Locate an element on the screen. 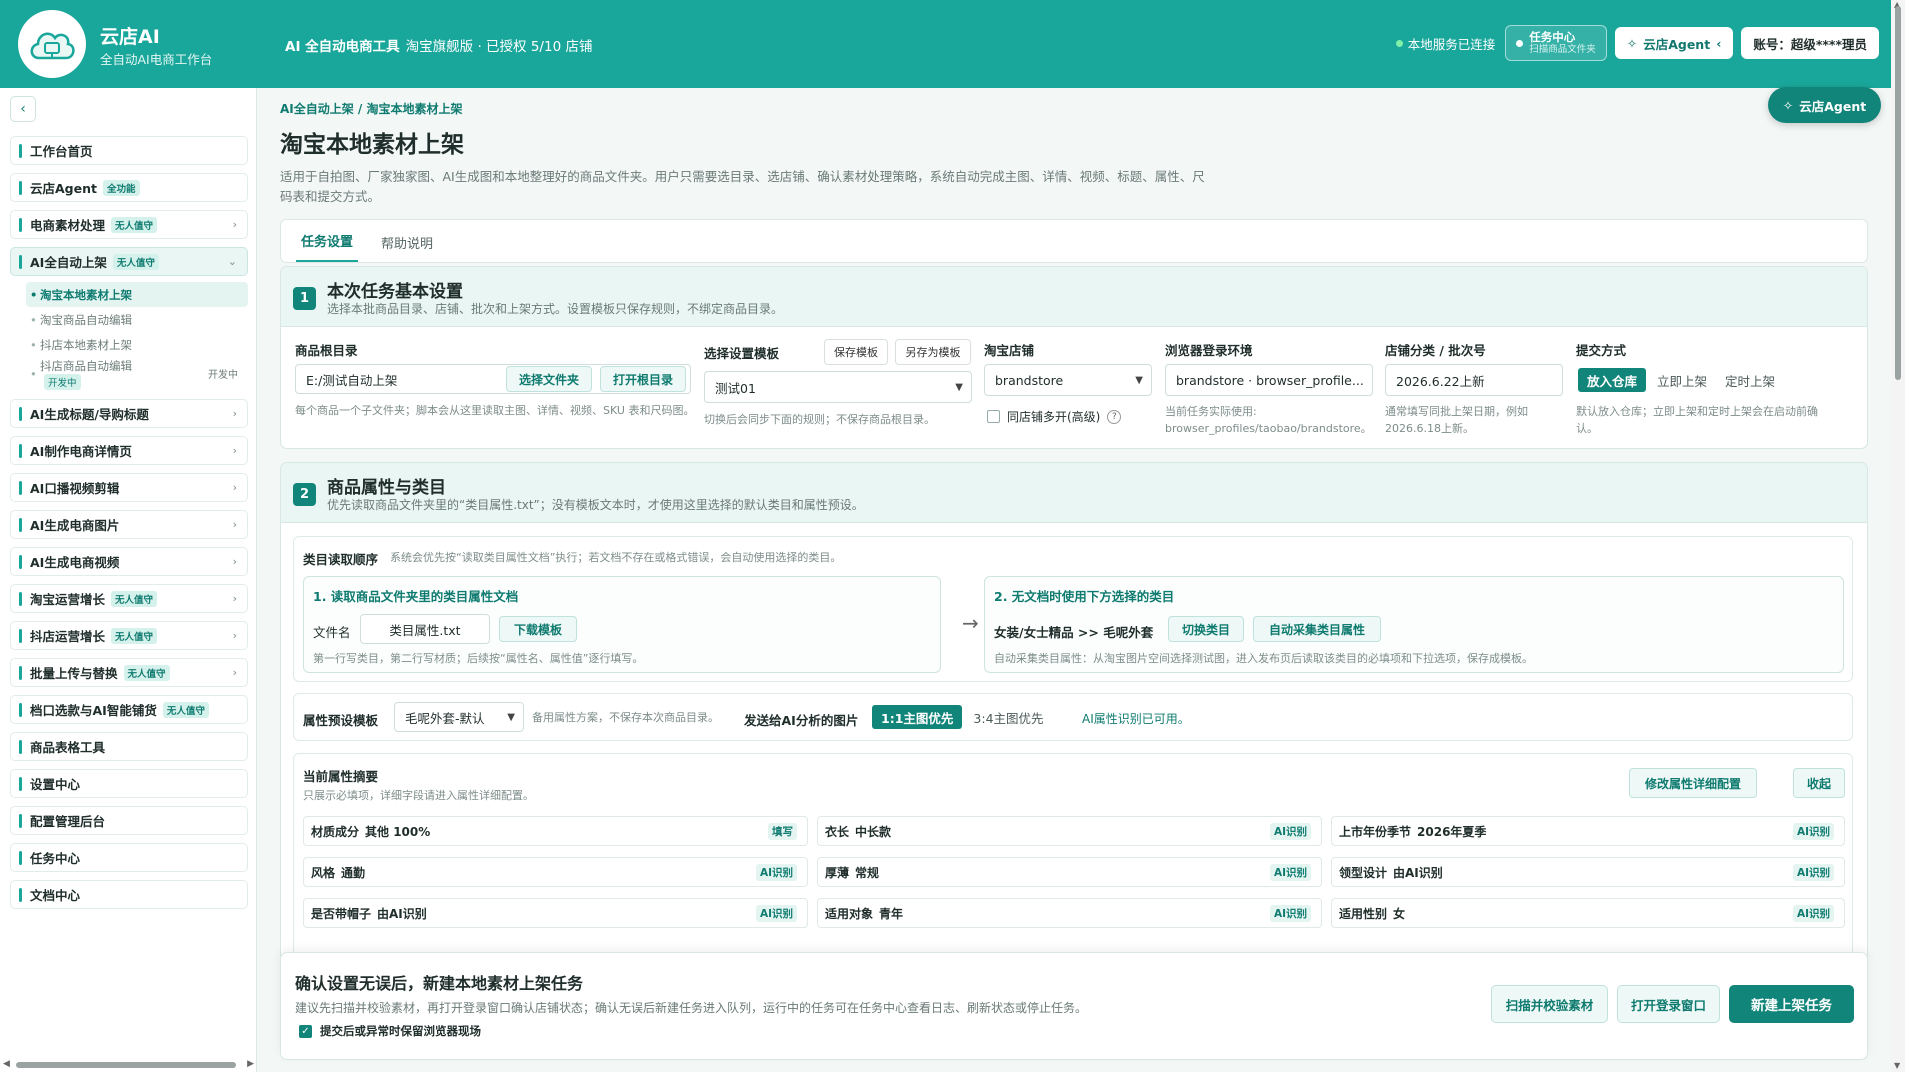  square-main-image-option: 1:1主图优先 is located at coordinates (917, 717).